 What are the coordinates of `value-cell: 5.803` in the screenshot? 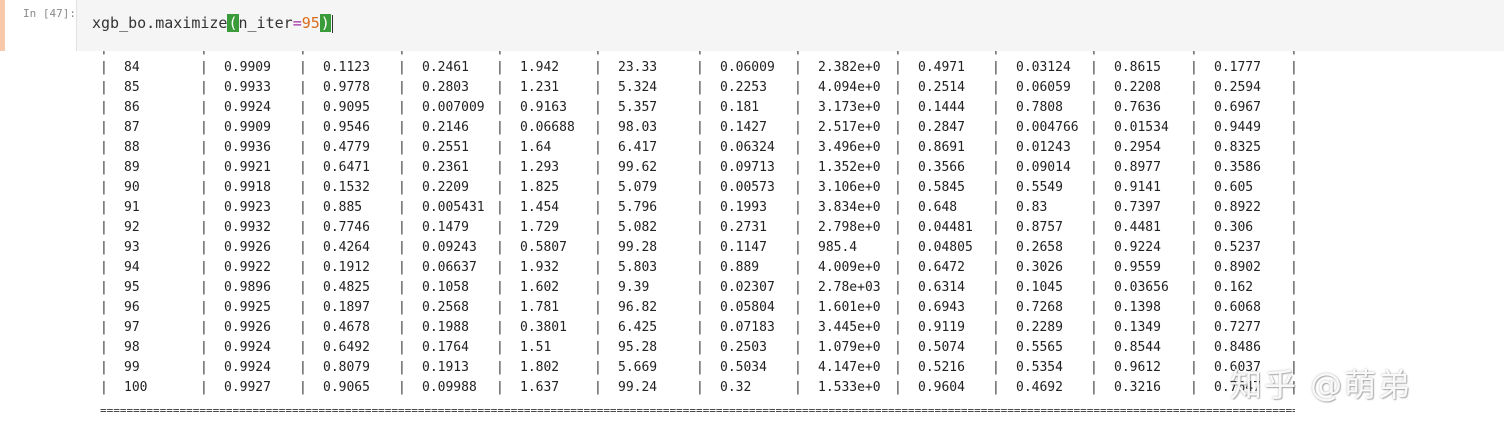 It's located at (638, 267).